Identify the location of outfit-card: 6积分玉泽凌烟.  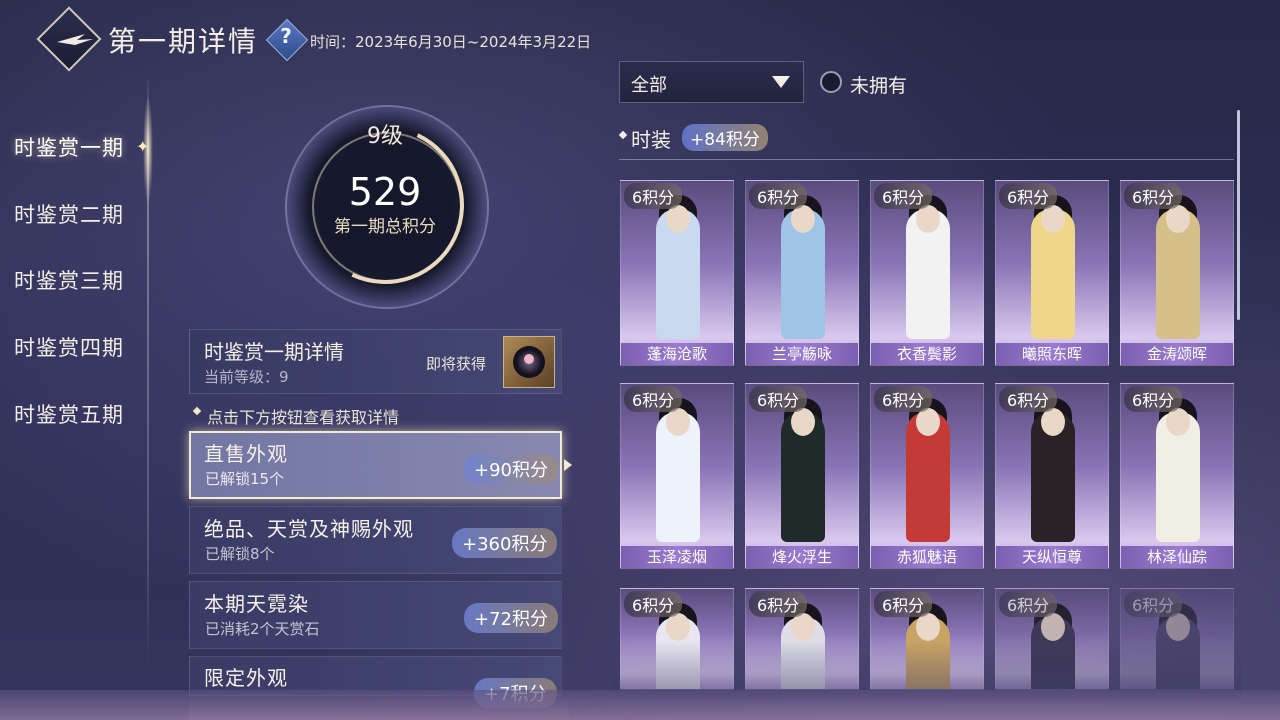
(677, 476).